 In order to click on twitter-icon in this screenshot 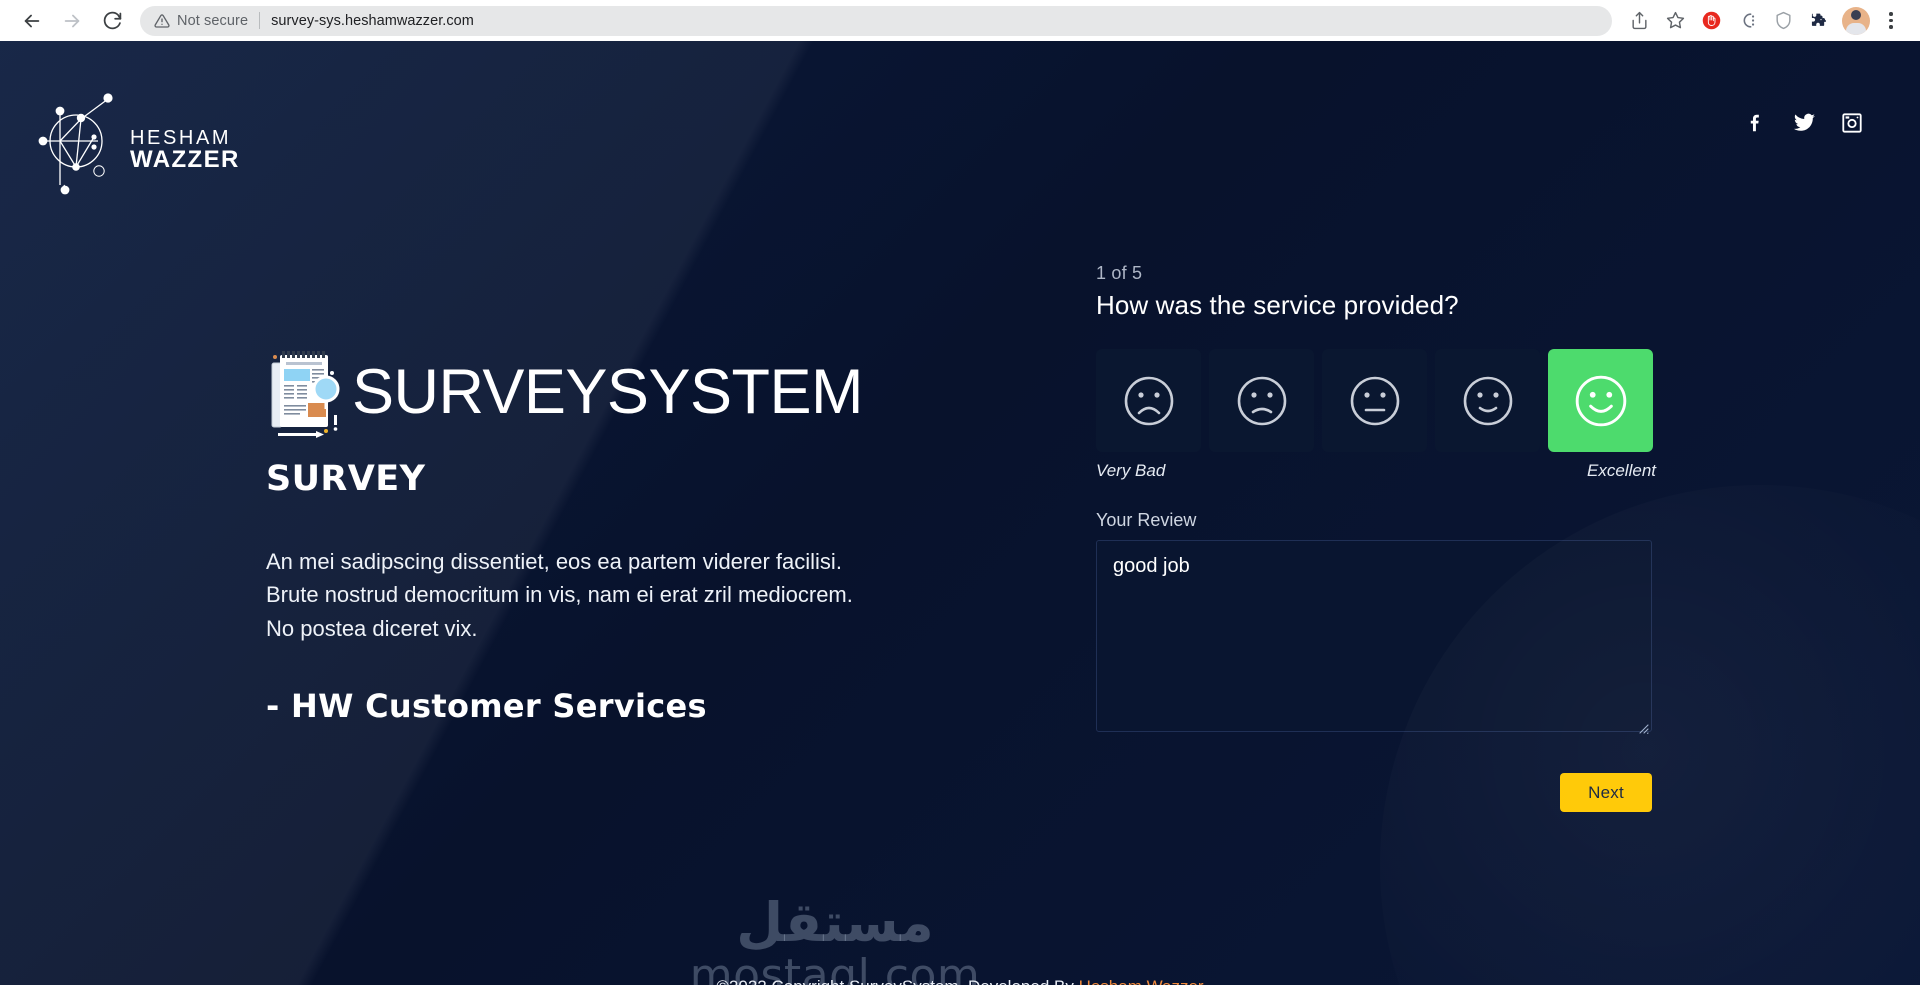, I will do `click(1804, 123)`.